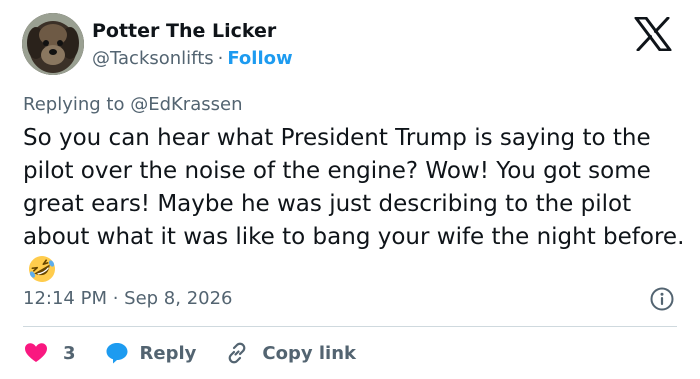 This screenshot has width=700, height=379. What do you see at coordinates (133, 104) in the screenshot?
I see `replying-to: Replying to @EdKrassen` at bounding box center [133, 104].